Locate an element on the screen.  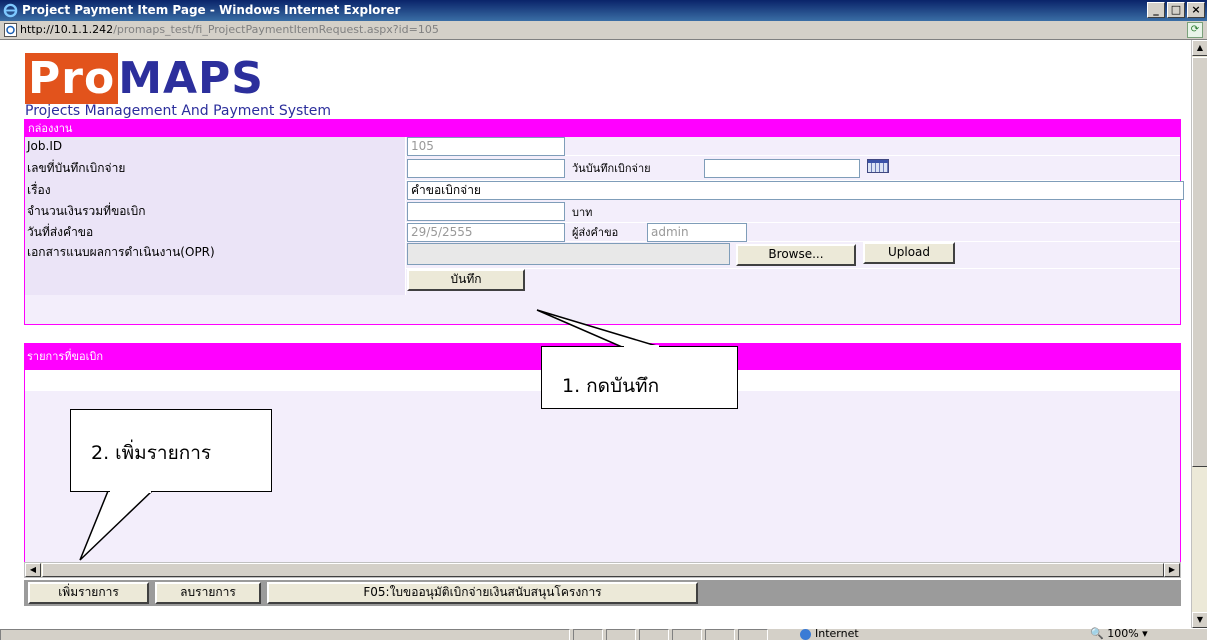
security-zone: Internet is located at coordinates (829, 633).